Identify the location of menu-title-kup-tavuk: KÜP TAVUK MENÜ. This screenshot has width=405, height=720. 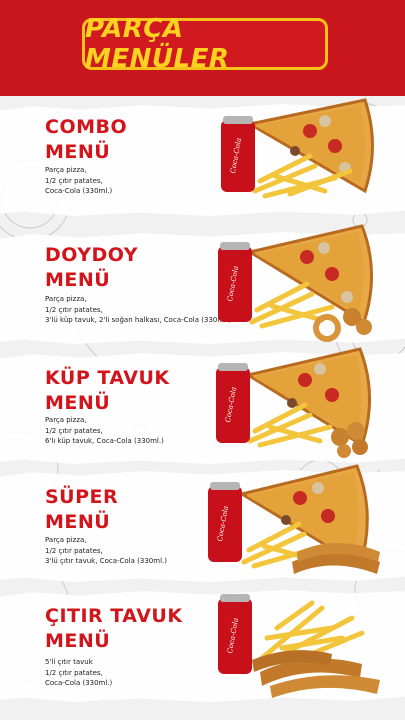
(107, 390).